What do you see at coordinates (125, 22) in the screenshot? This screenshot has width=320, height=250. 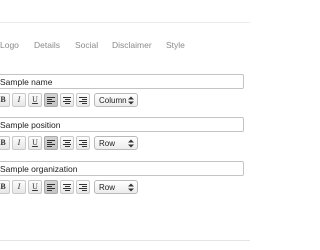 I see `top-divider` at bounding box center [125, 22].